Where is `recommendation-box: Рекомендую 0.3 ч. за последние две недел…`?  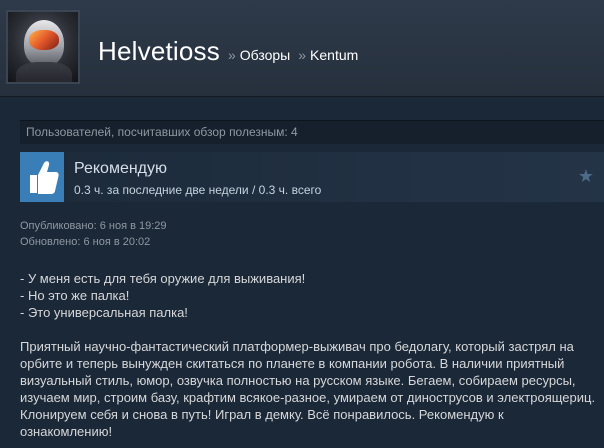
recommendation-box: Рекомендую 0.3 ч. за последние две недел… is located at coordinates (312, 177).